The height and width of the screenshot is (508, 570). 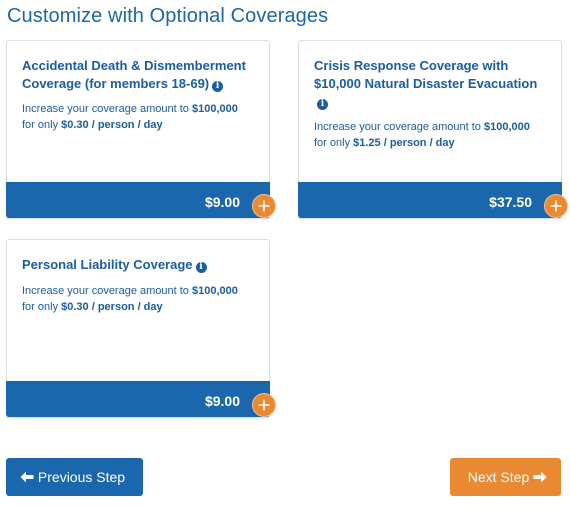 I want to click on next-step-label: Next Step, so click(x=498, y=477).